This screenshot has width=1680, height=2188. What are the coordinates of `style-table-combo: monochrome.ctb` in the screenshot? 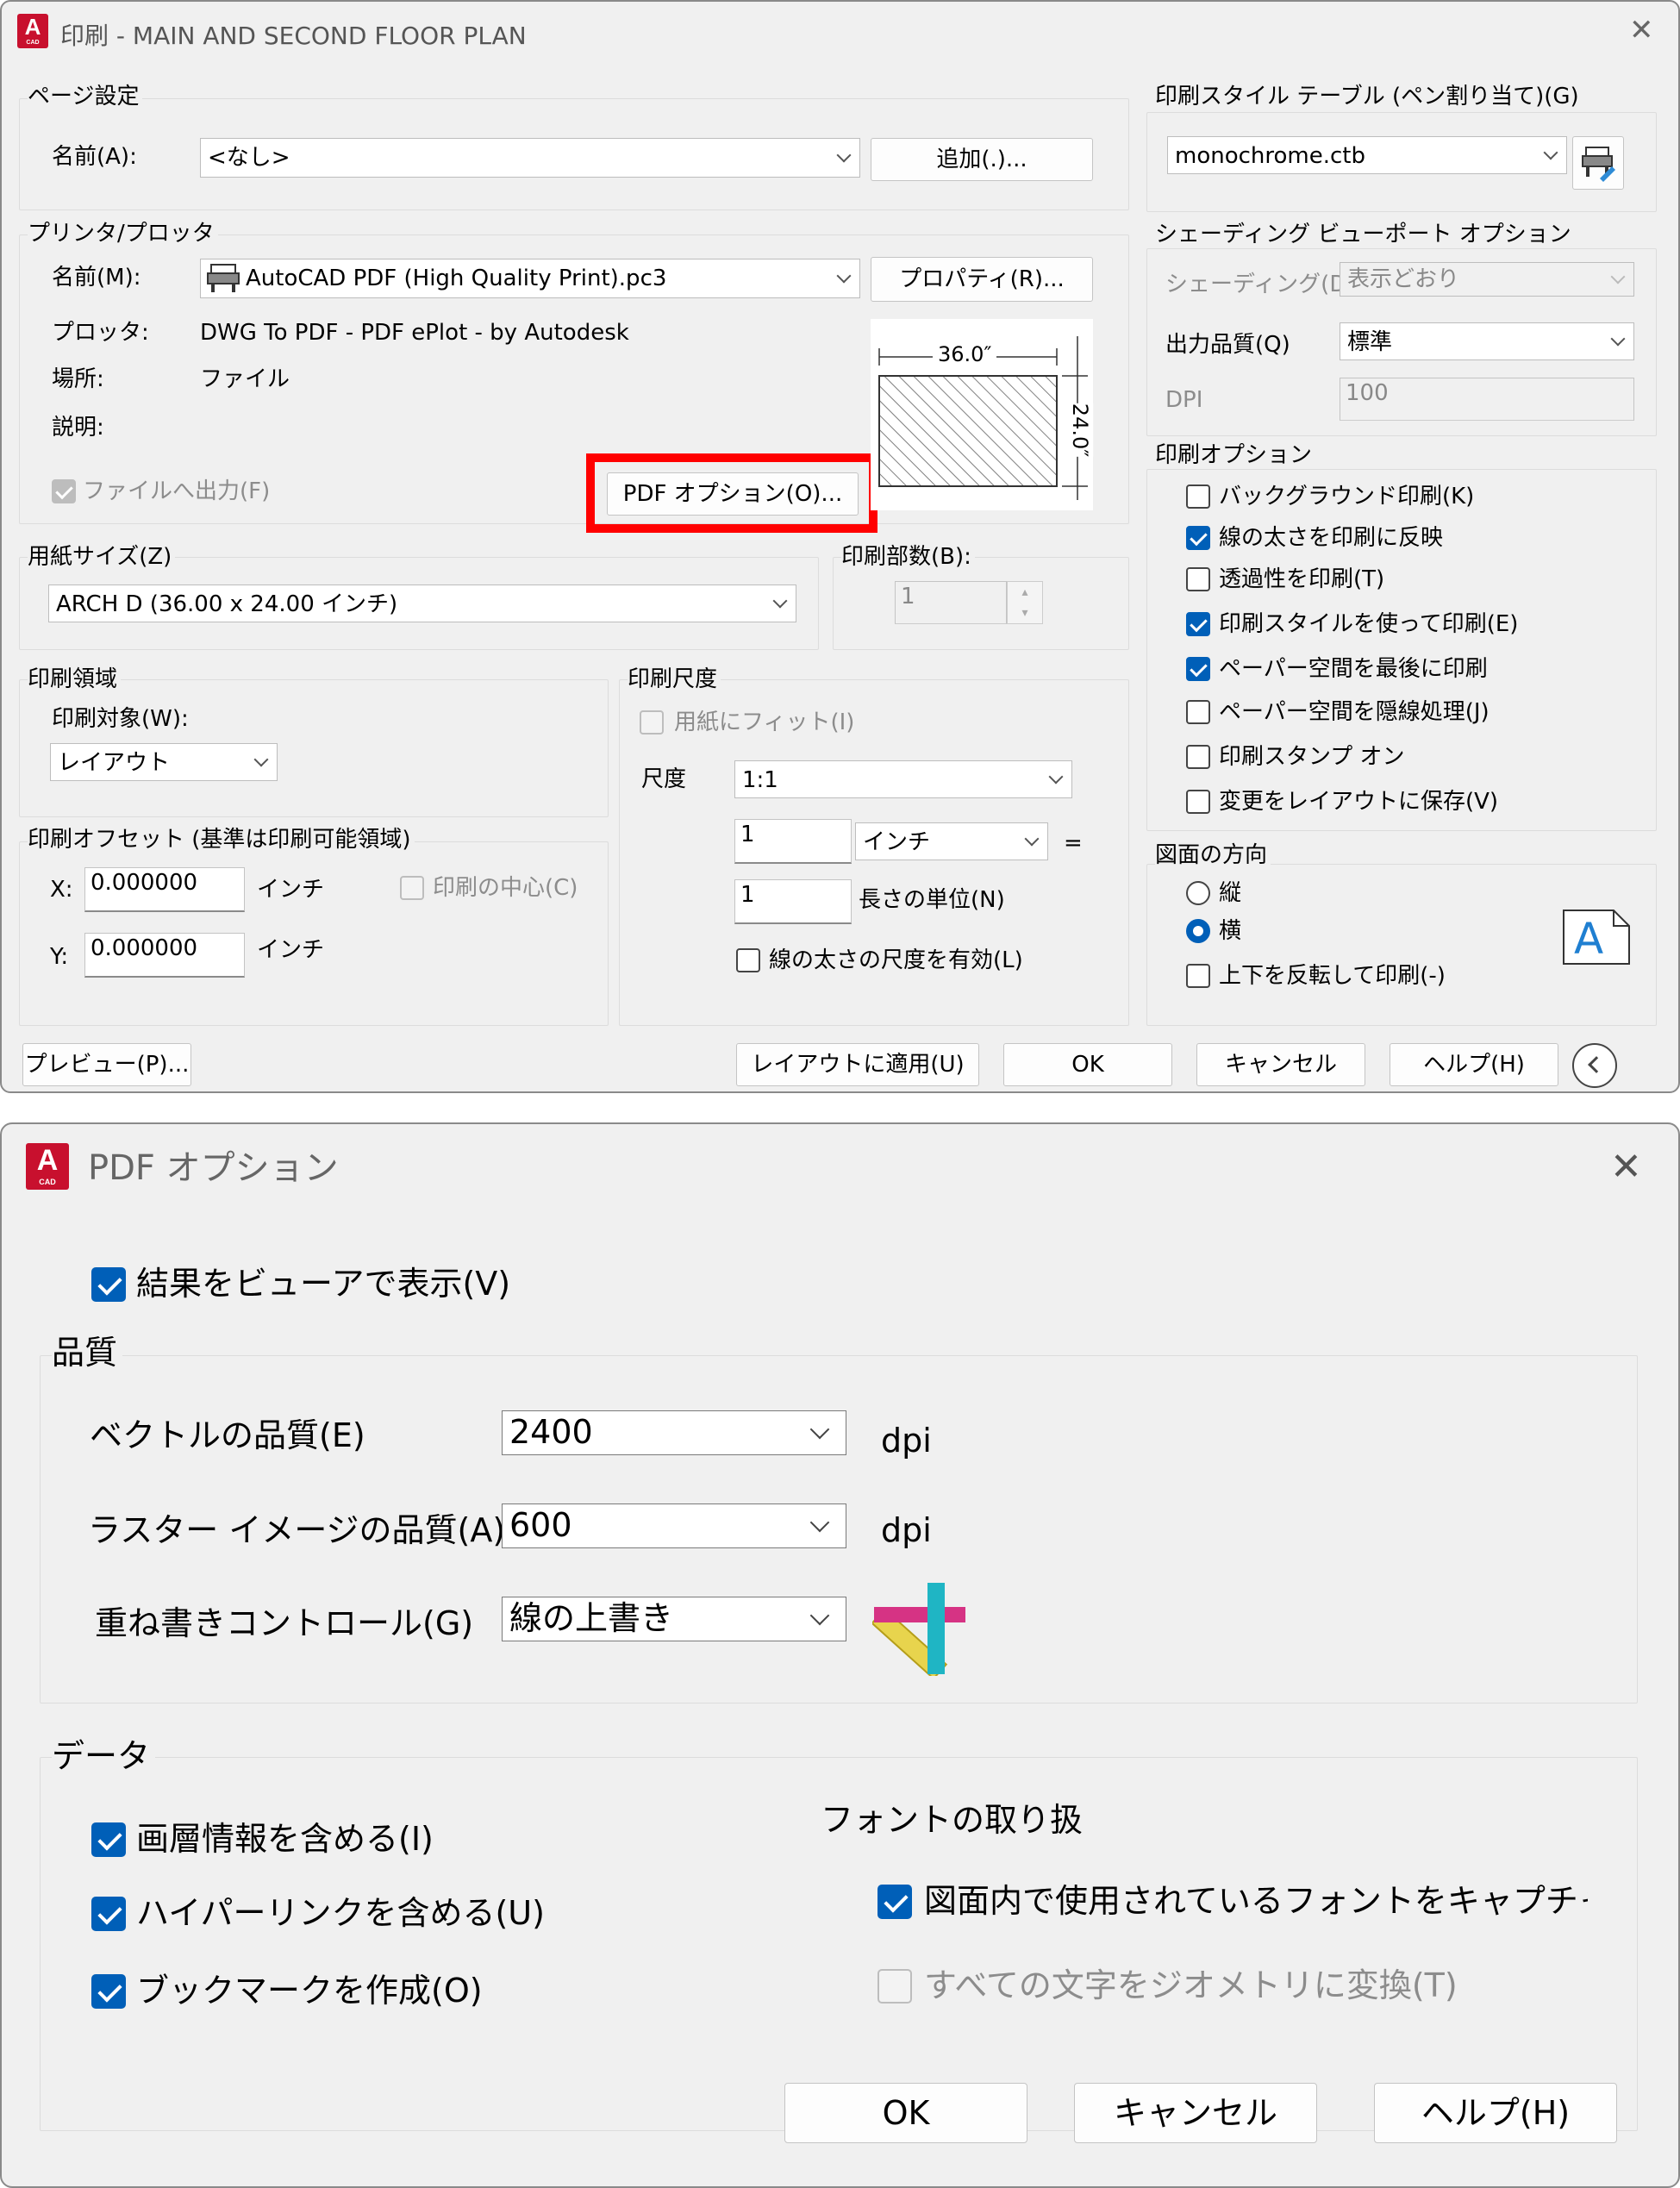 It's located at (1367, 155).